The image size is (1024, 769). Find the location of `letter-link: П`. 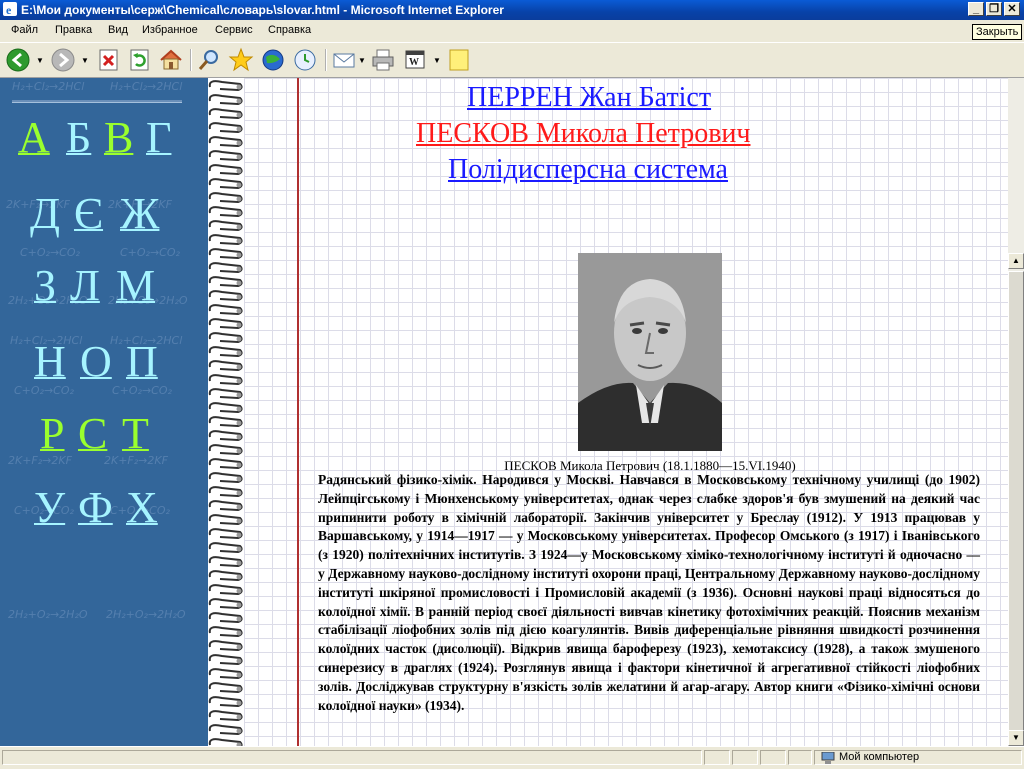

letter-link: П is located at coordinates (142, 362).